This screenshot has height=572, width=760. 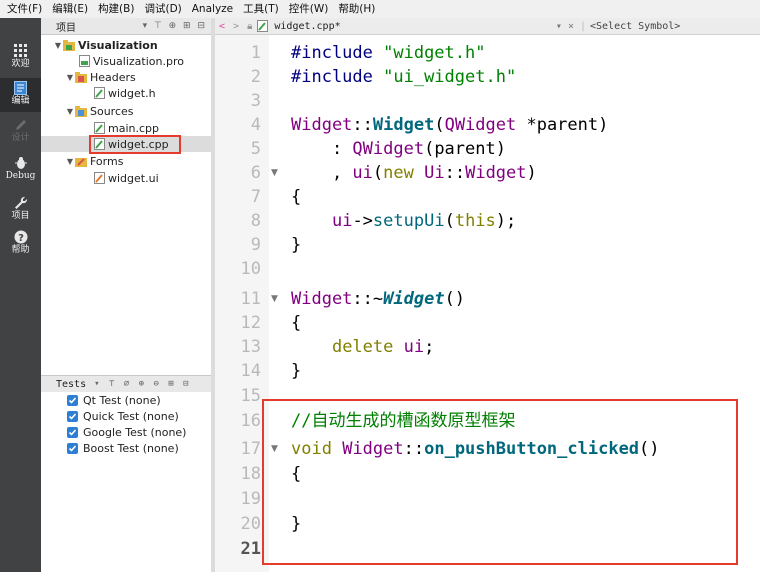 I want to click on token: ;, so click(x=429, y=347).